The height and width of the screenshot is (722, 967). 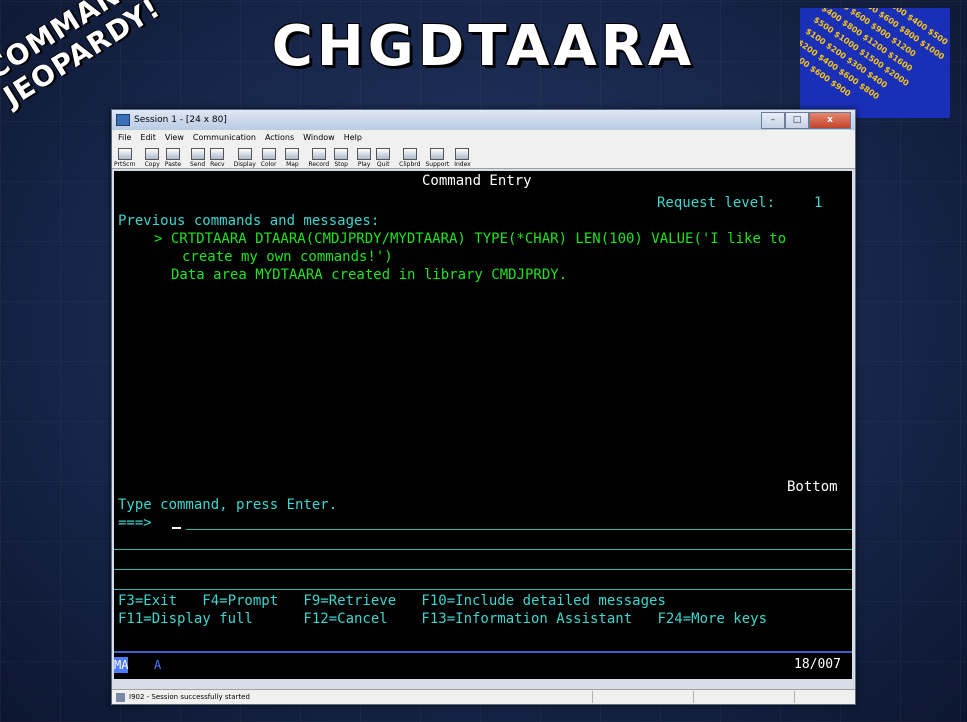 I want to click on toolbar-copy-button: Copy, so click(x=152, y=157).